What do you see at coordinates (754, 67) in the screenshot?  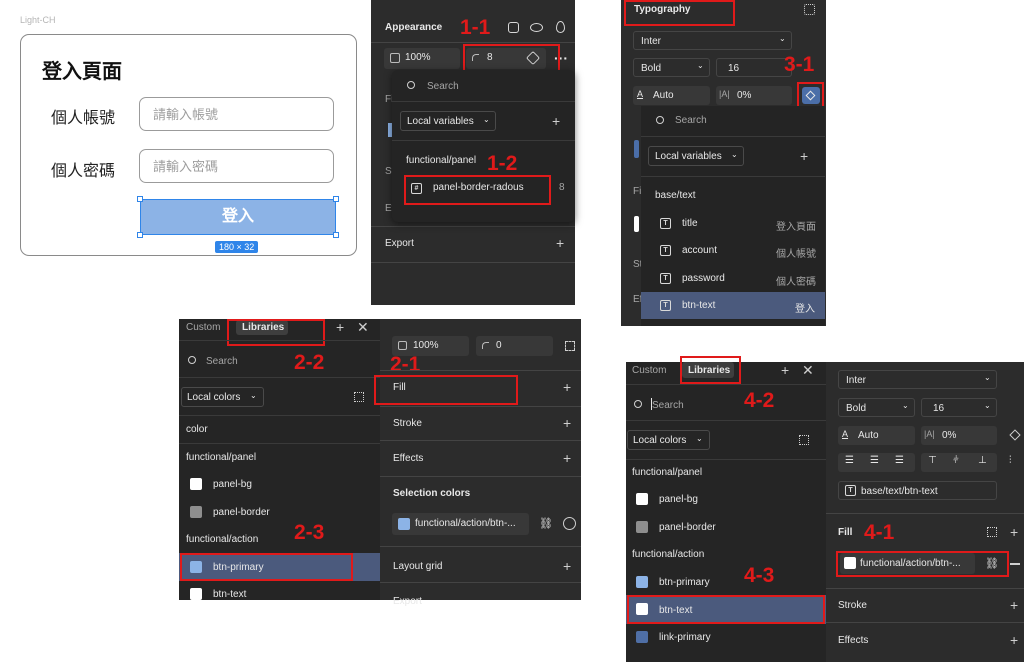 I see `font-size-dropdown: 16` at bounding box center [754, 67].